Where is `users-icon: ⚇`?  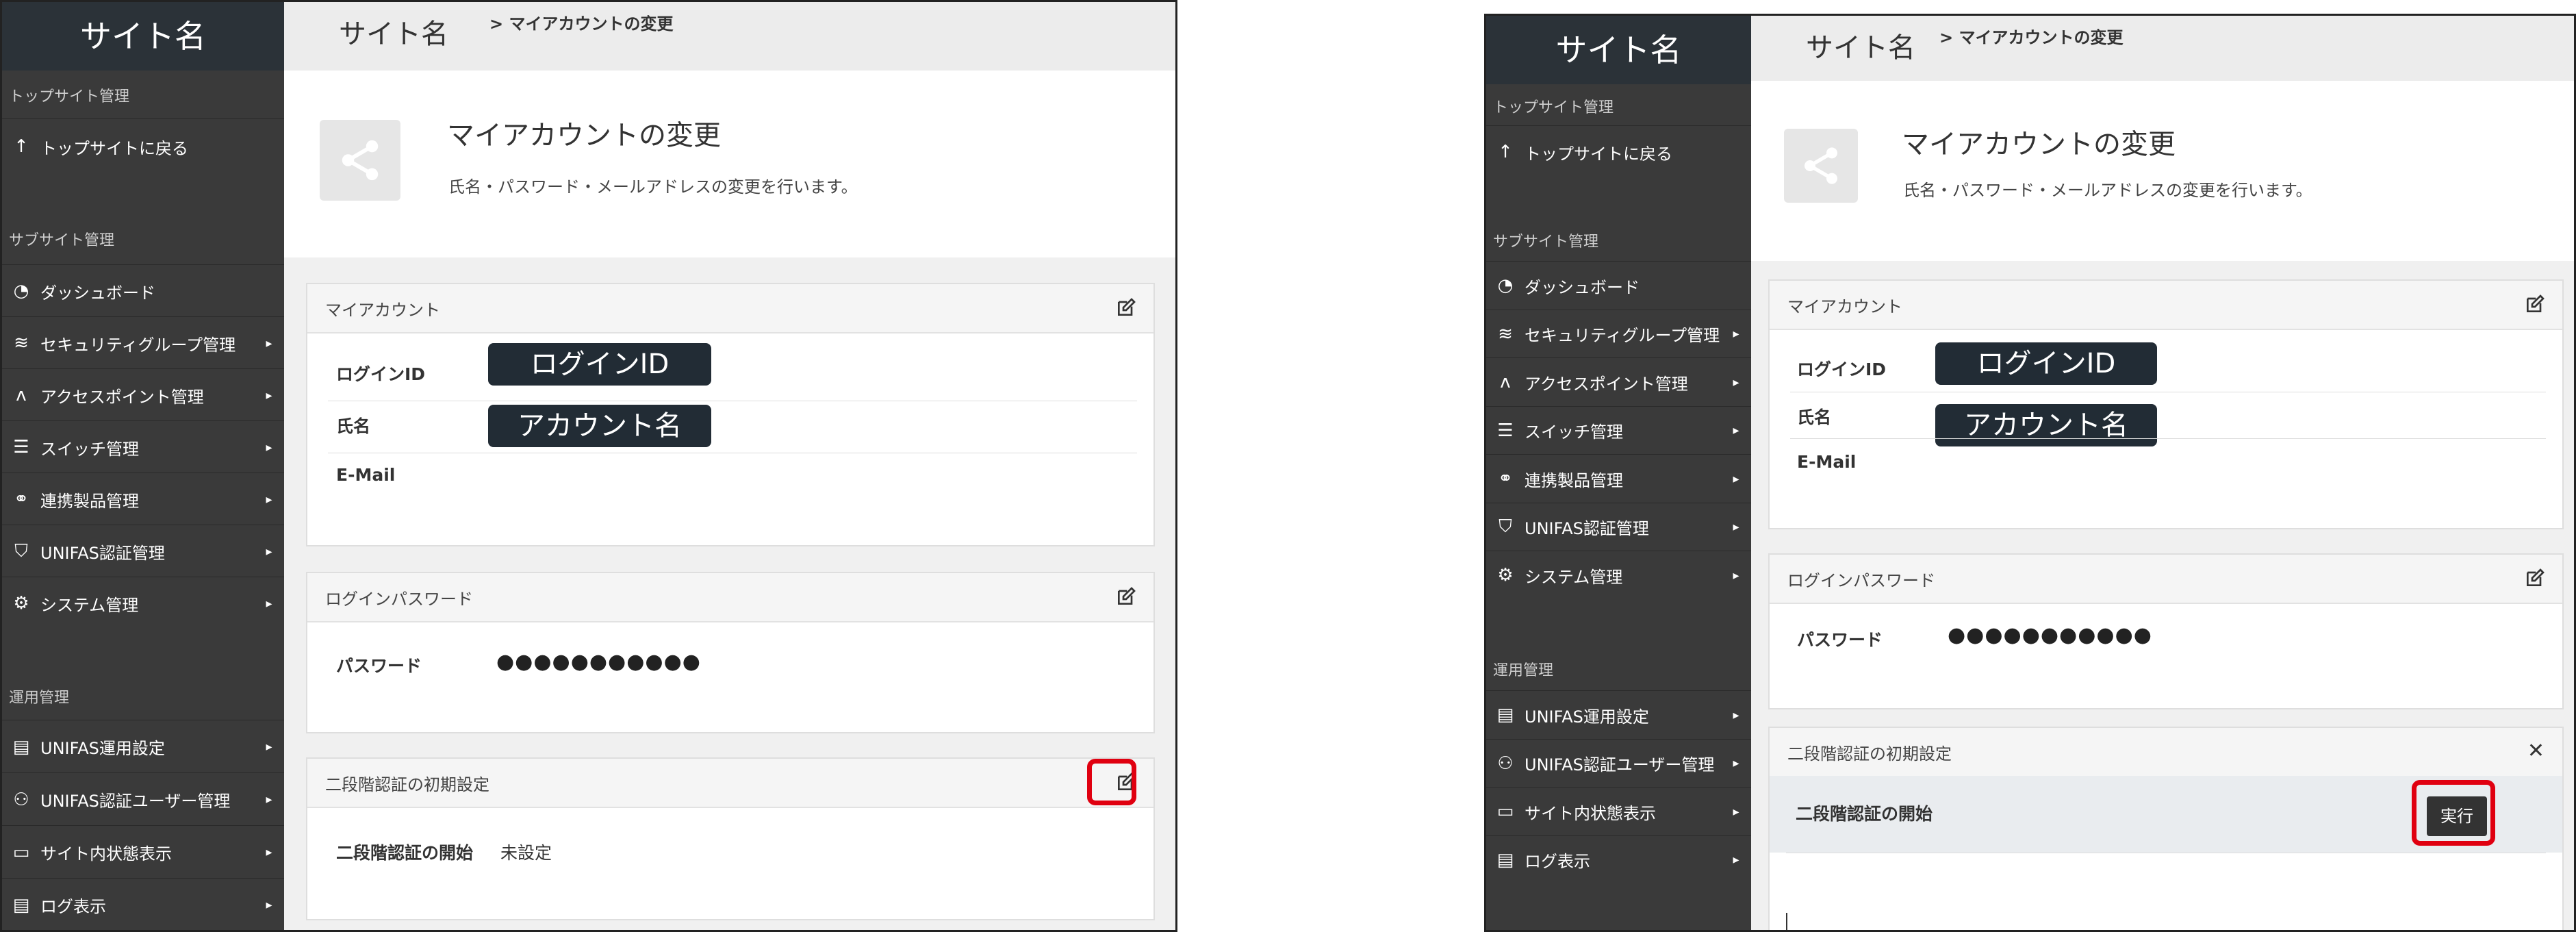
users-icon: ⚇ is located at coordinates (1505, 763).